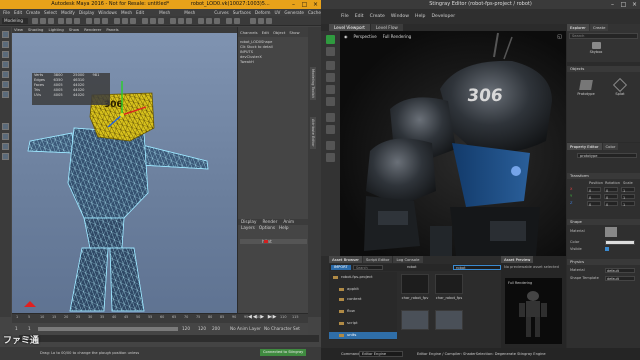 The image size is (640, 360). Describe the element at coordinates (586, 88) in the screenshot. I see `object-prototype: Prototype` at that location.